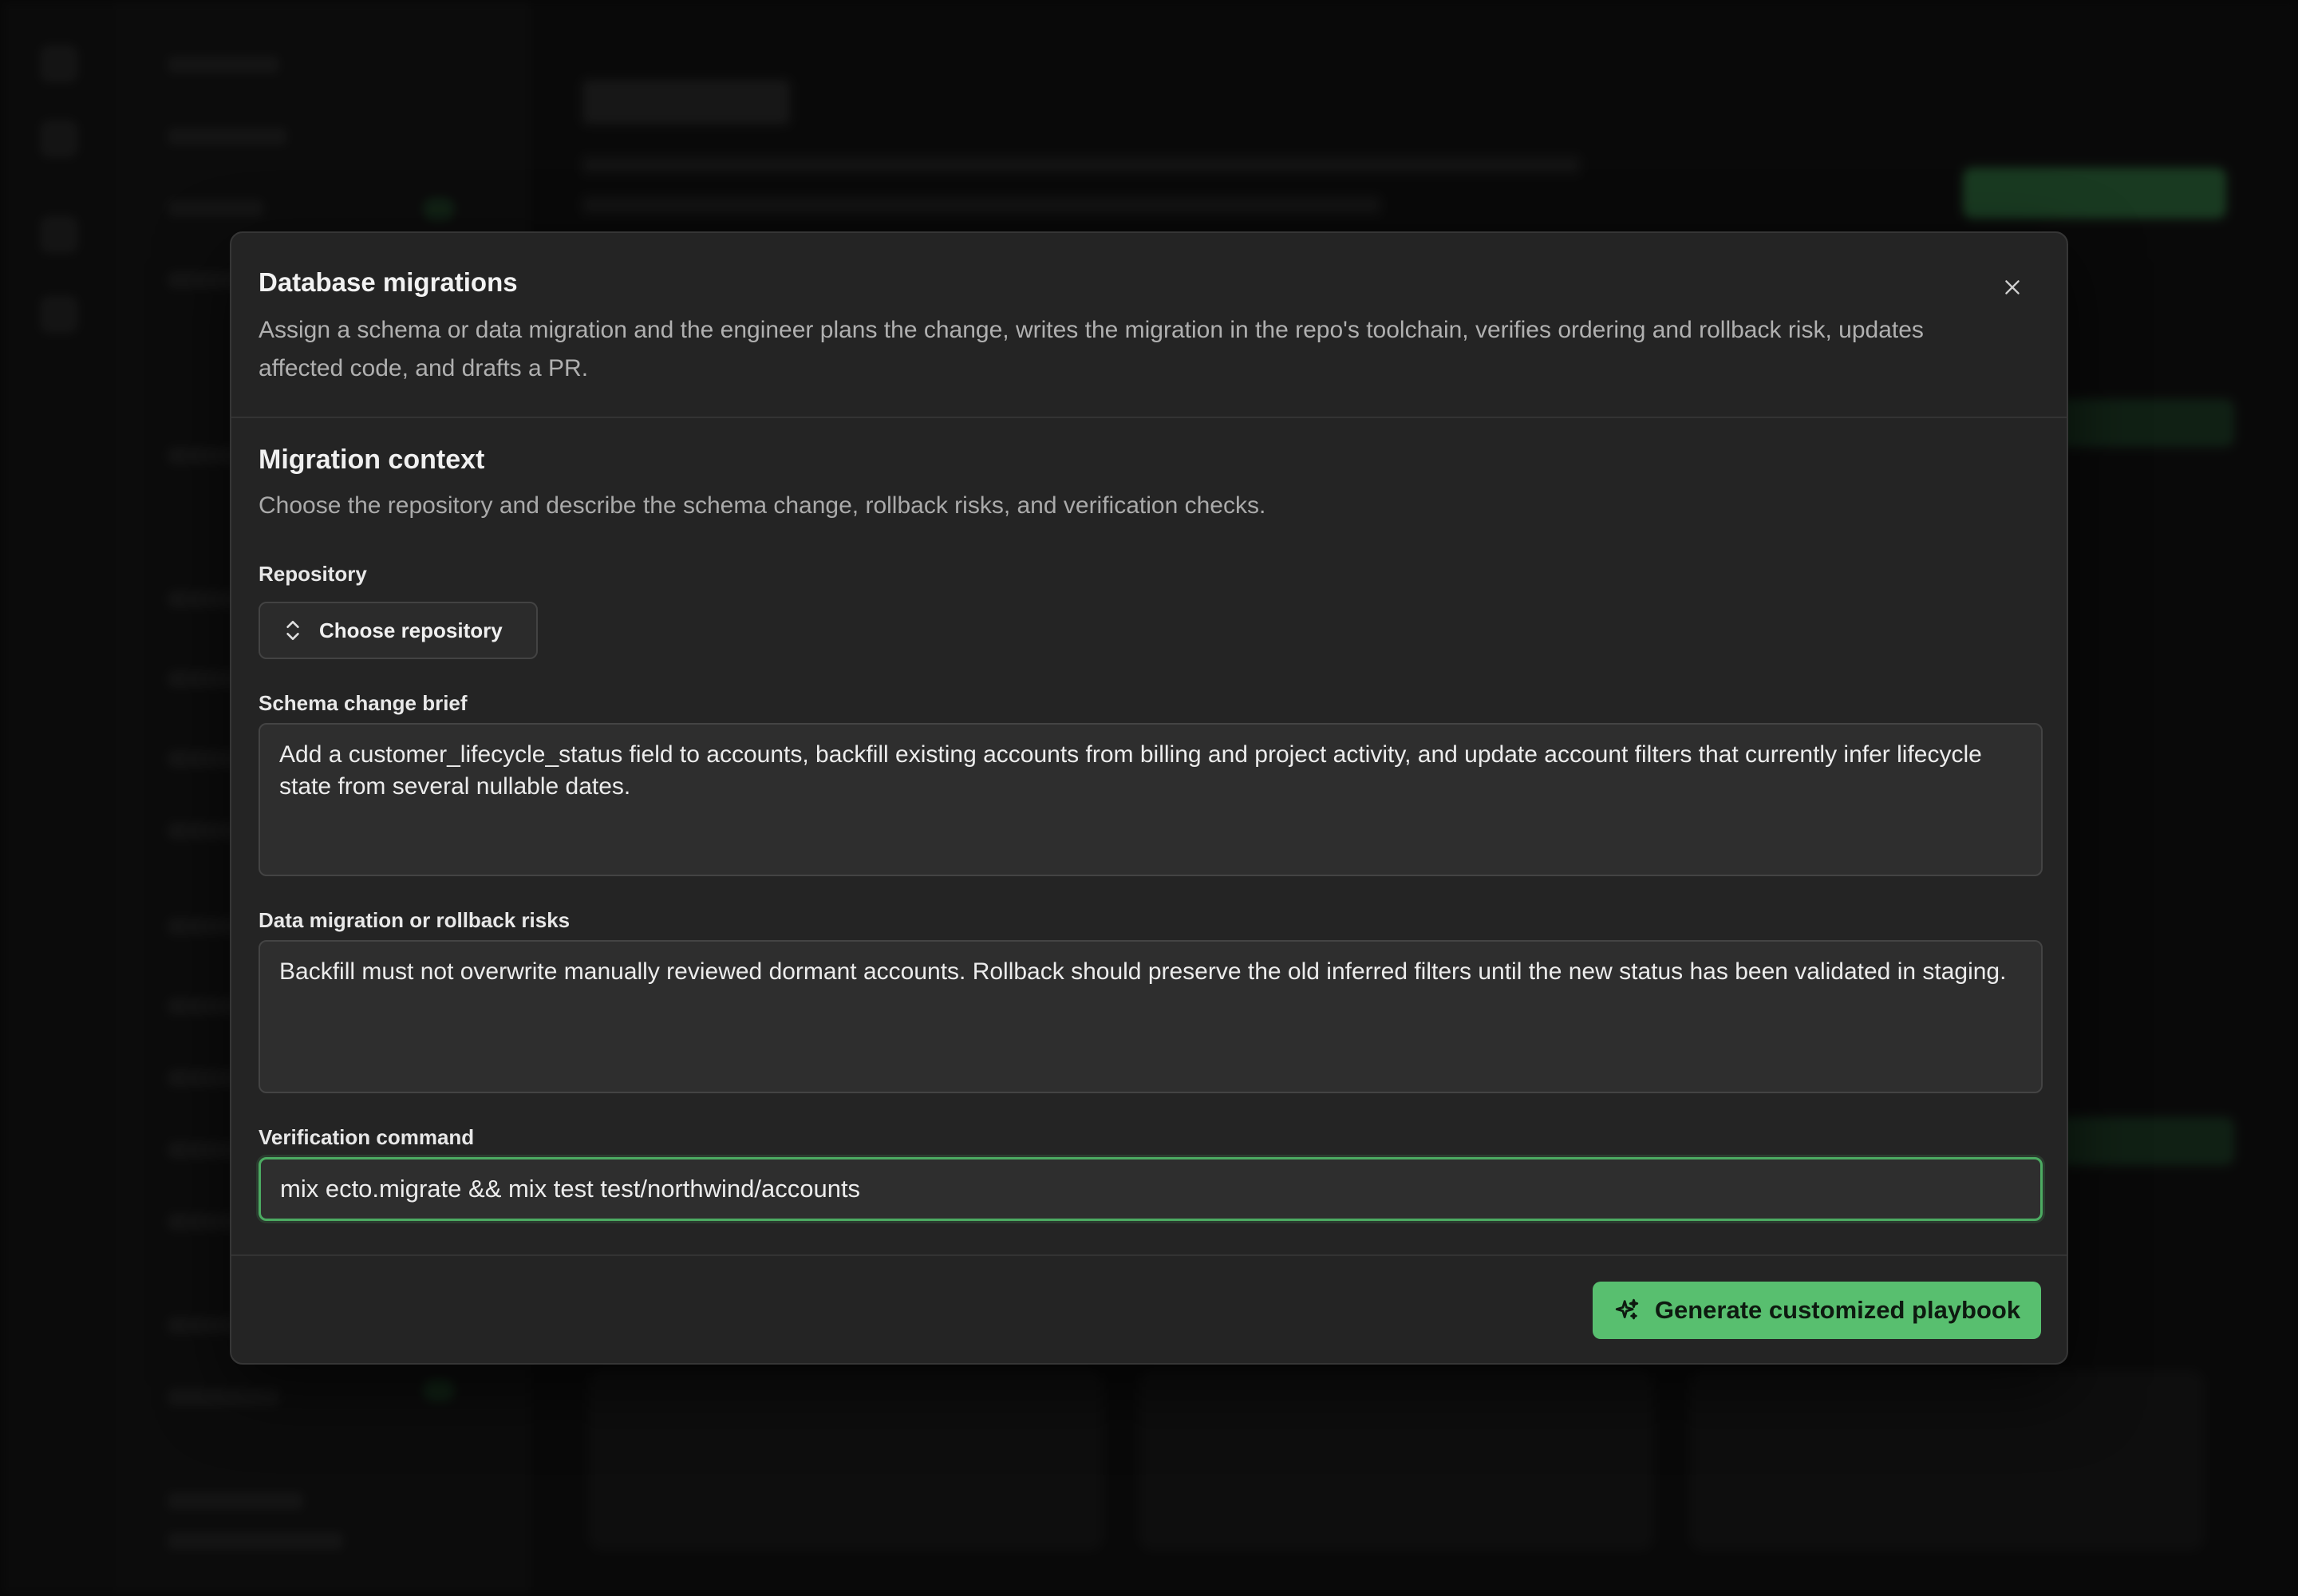 This screenshot has height=1596, width=2298. Describe the element at coordinates (367, 1137) in the screenshot. I see `verification-command-label: Verification command` at that location.